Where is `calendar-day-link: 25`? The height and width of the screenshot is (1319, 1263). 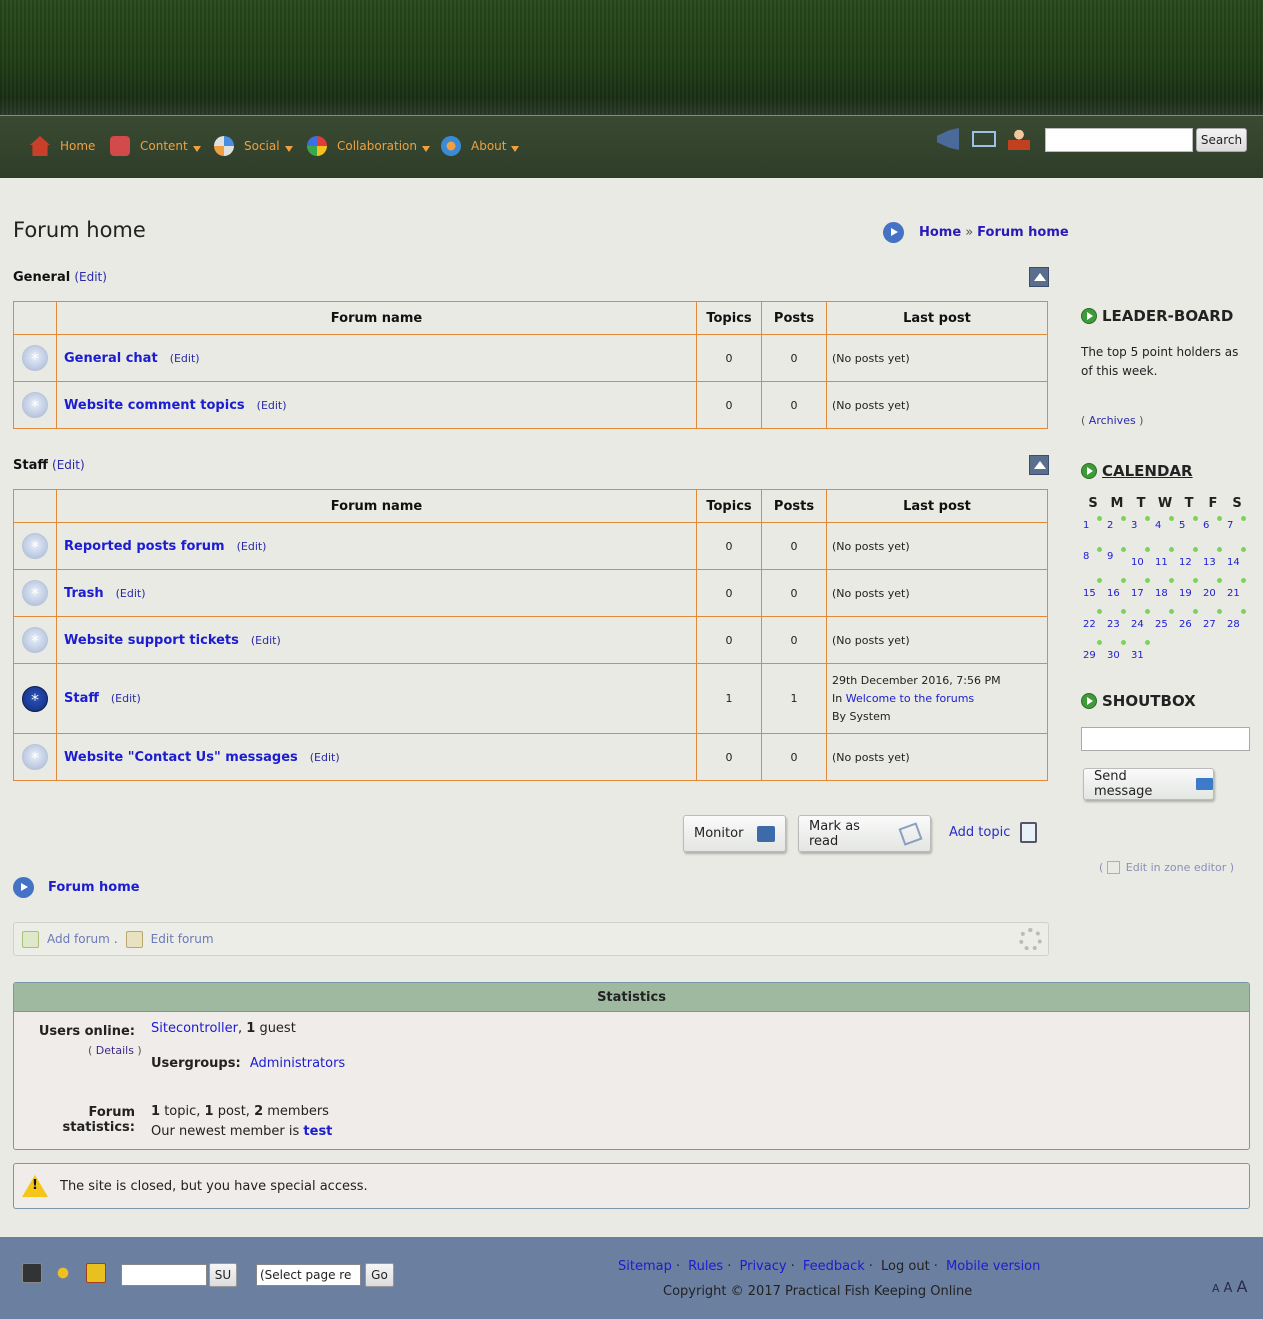 calendar-day-link: 25 is located at coordinates (1161, 624).